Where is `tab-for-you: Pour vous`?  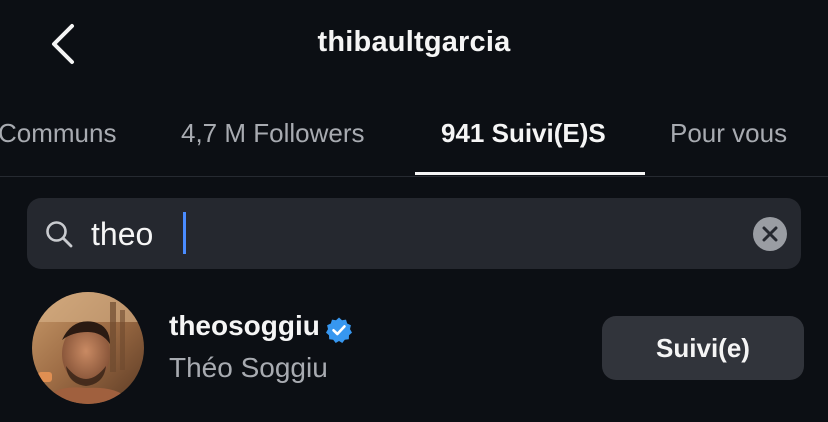 tab-for-you: Pour vous is located at coordinates (728, 133).